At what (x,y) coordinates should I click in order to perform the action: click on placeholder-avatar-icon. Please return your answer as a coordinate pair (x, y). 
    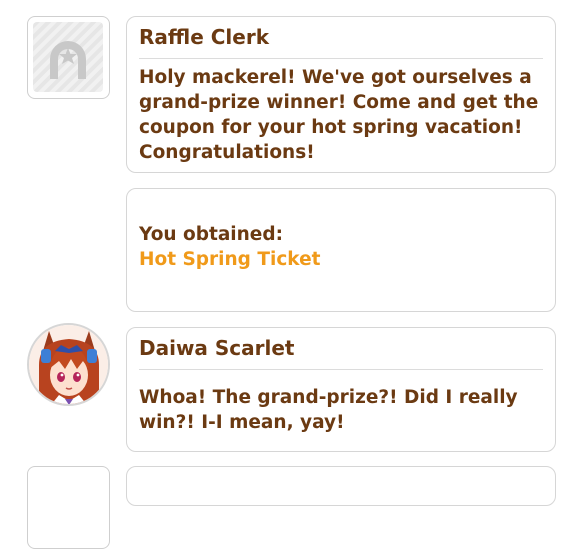
    Looking at the image, I should click on (68, 57).